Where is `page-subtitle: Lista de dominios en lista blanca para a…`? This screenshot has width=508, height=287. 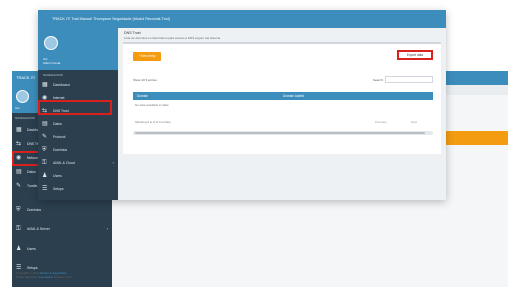 page-subtitle: Lista de dominios en lista blanca para a… is located at coordinates (172, 38).